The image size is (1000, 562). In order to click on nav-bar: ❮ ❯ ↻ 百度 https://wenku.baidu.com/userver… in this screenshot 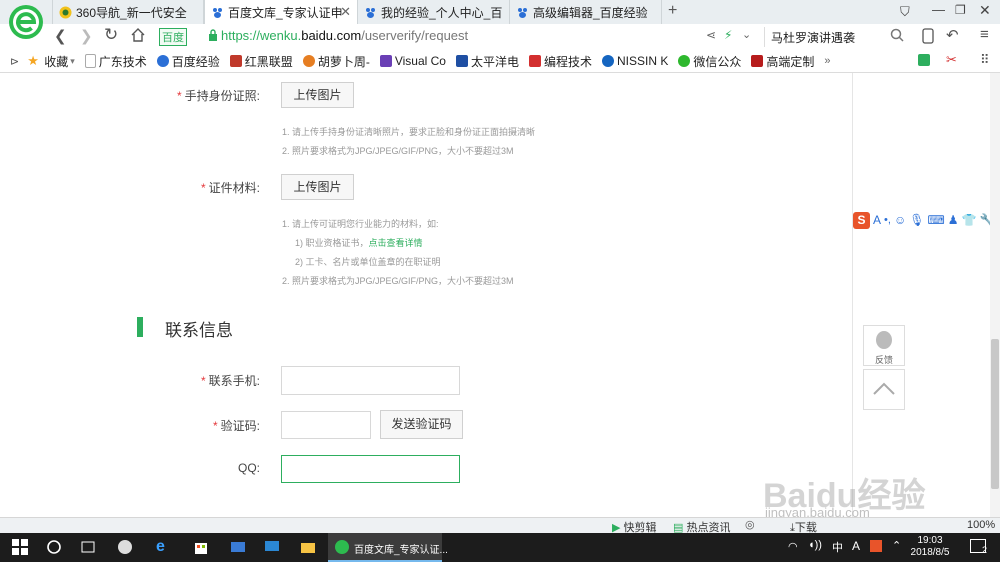, I will do `click(500, 37)`.